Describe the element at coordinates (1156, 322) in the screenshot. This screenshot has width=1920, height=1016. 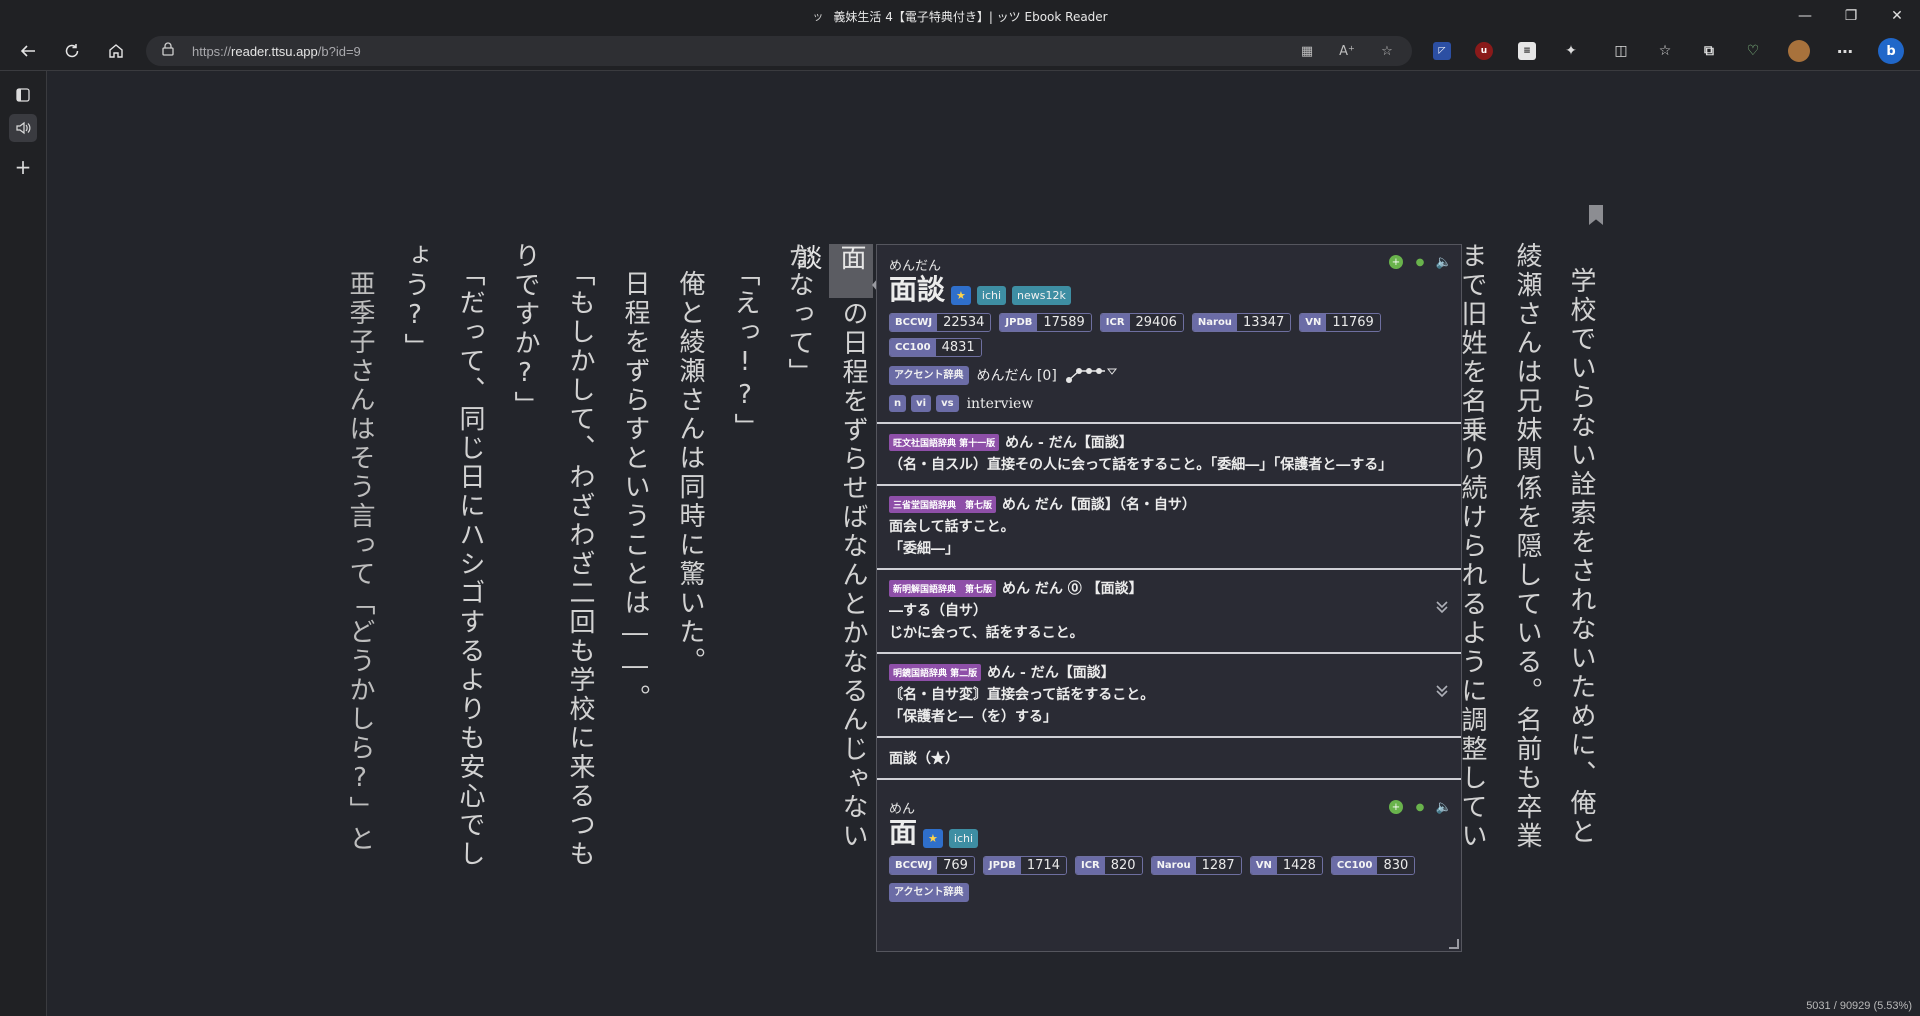
I see `freq-value: 29406` at that location.